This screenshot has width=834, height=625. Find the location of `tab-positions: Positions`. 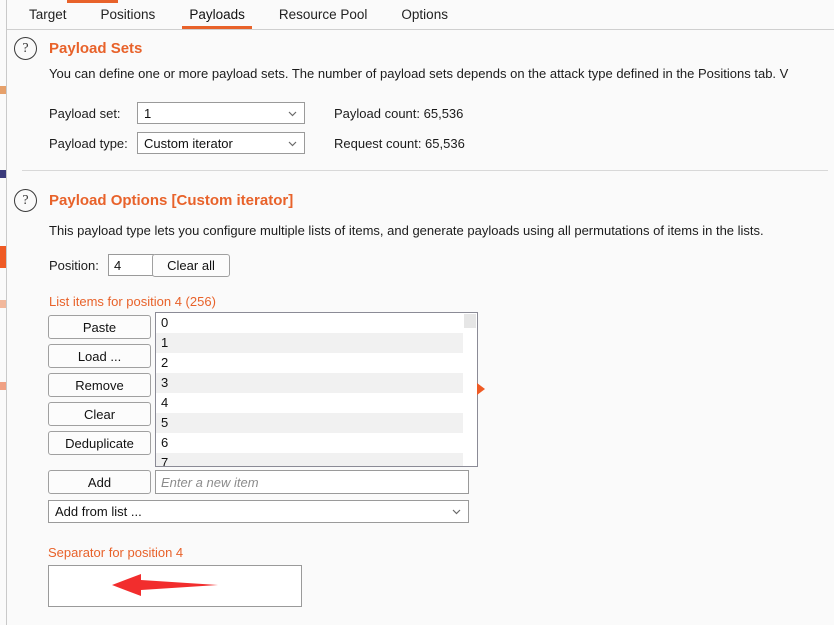

tab-positions: Positions is located at coordinates (128, 14).